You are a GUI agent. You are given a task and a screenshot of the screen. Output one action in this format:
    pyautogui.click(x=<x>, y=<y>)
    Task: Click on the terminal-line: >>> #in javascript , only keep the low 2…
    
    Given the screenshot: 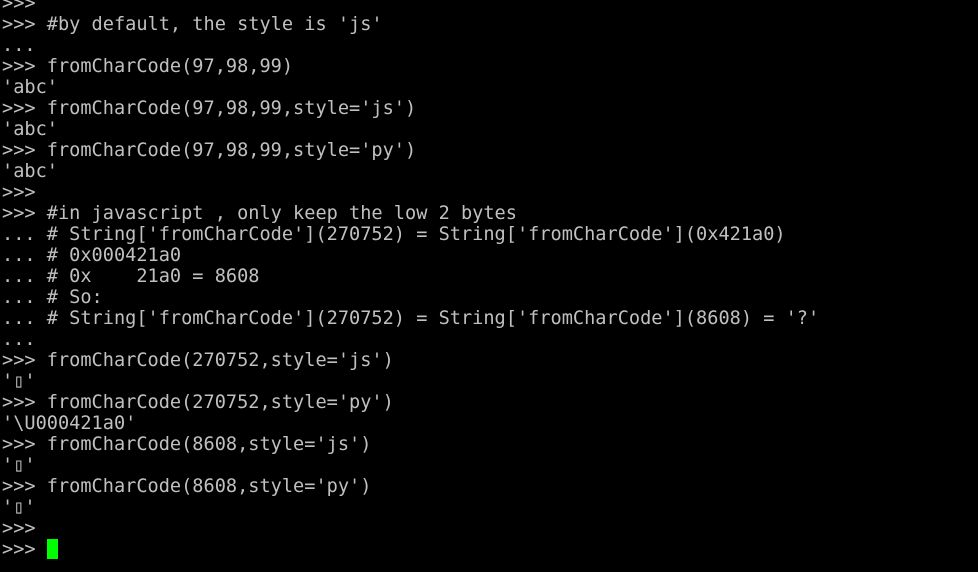 What is the action you would take?
    pyautogui.click(x=259, y=213)
    